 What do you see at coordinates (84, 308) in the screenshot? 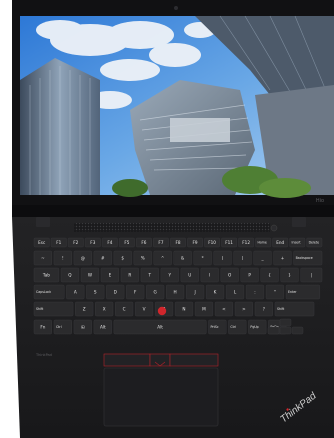
I see `key-z-1-label: Z` at bounding box center [84, 308].